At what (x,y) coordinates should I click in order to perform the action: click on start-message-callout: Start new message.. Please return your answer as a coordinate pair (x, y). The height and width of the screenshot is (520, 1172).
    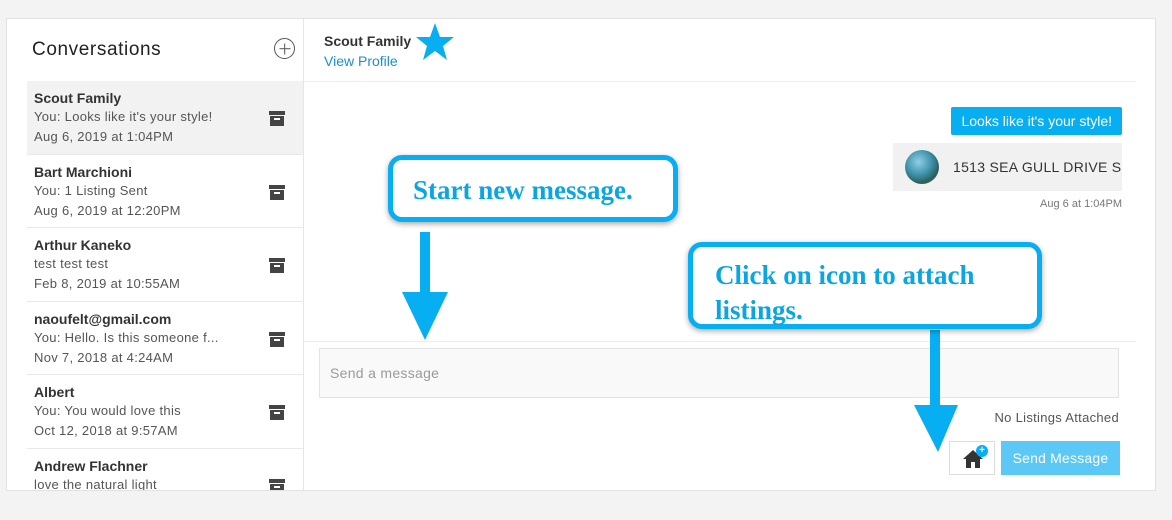
    Looking at the image, I should click on (533, 188).